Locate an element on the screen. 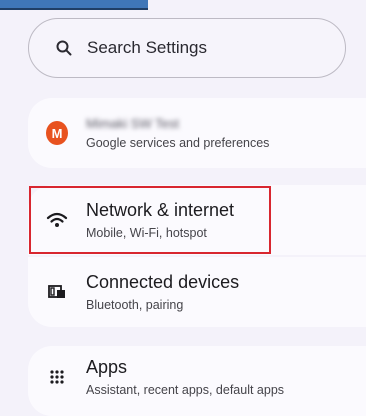 This screenshot has height=416, width=366. search-icon is located at coordinates (64, 48).